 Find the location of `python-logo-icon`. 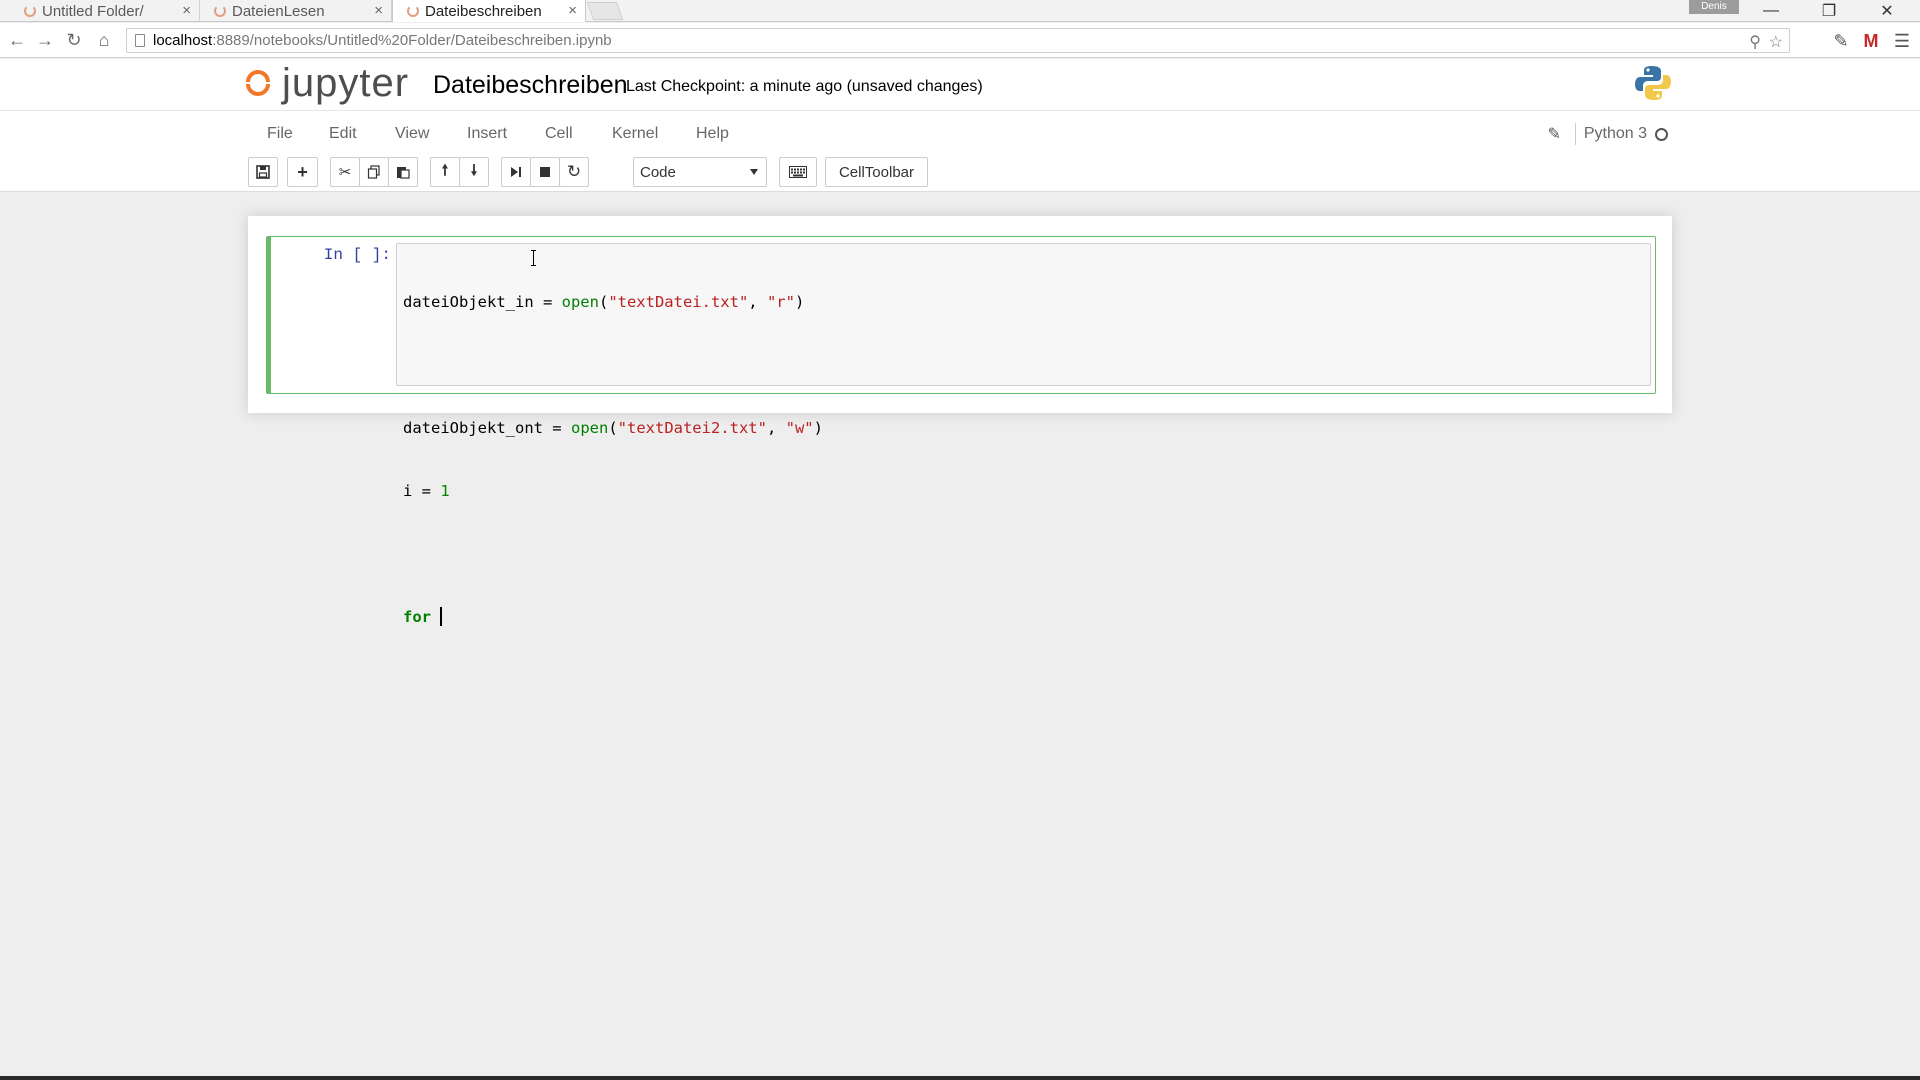

python-logo-icon is located at coordinates (1653, 83).